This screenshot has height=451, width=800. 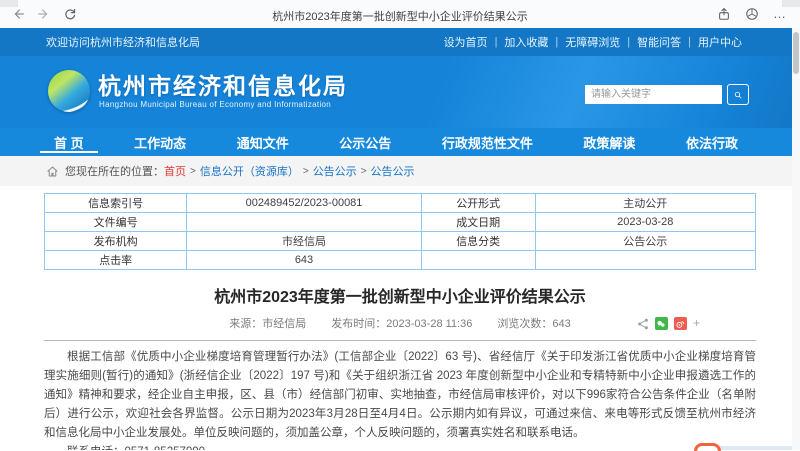 I want to click on article-meta: 来源：市经信局 发布时间：2023-03-28 11:36 浏览次数：643 +, so click(x=400, y=324).